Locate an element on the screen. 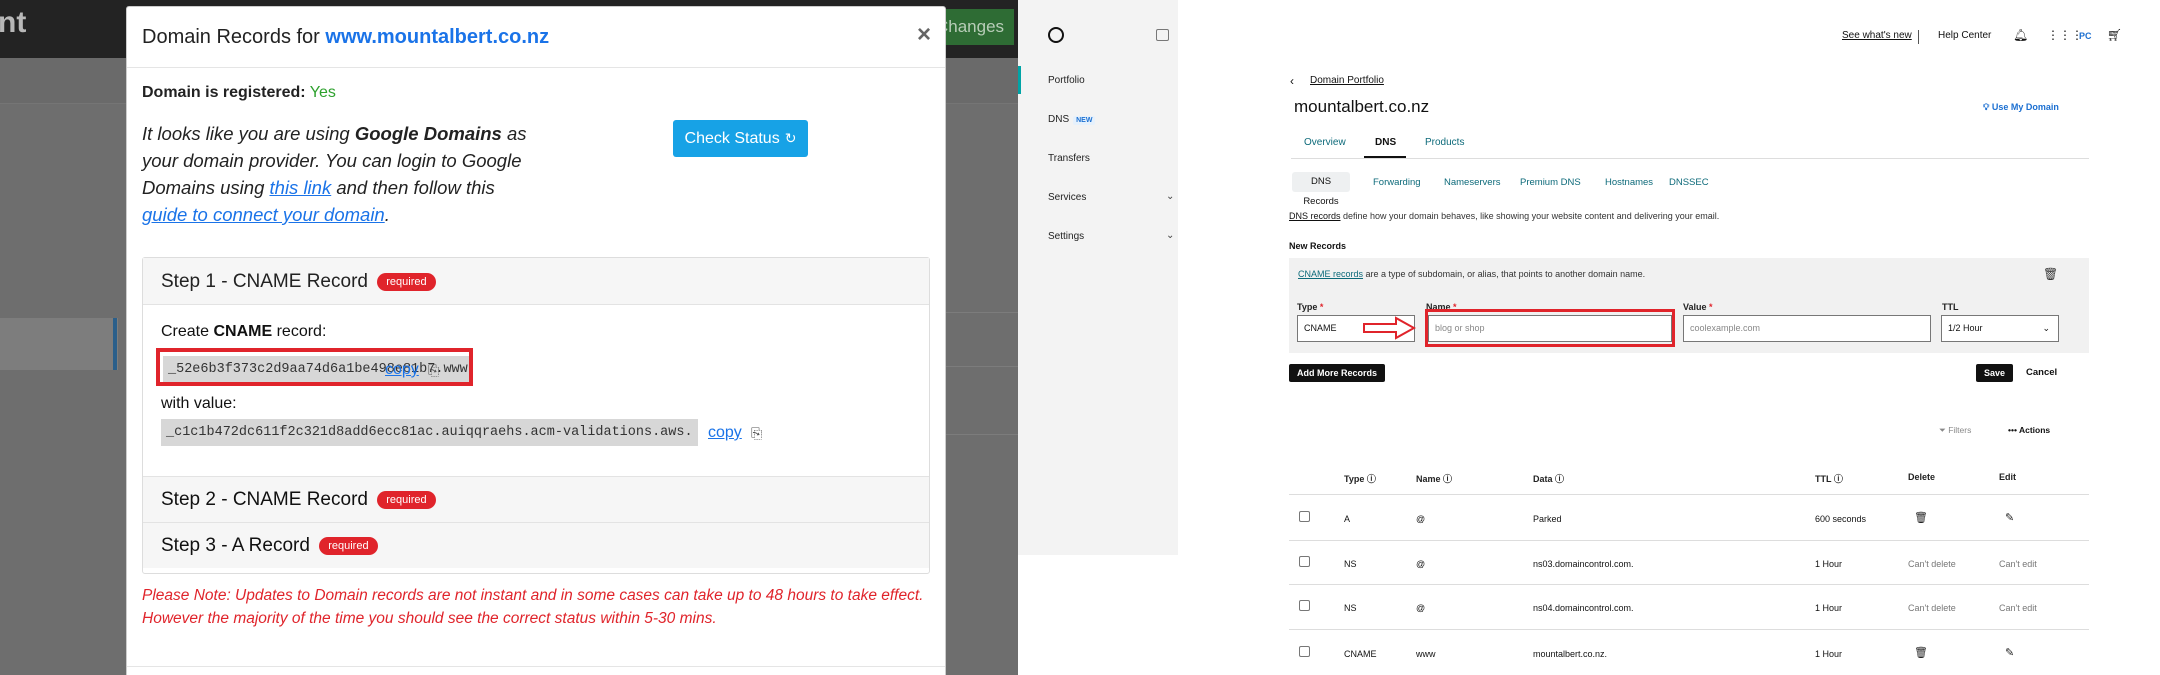  save-button: Save is located at coordinates (1995, 373).